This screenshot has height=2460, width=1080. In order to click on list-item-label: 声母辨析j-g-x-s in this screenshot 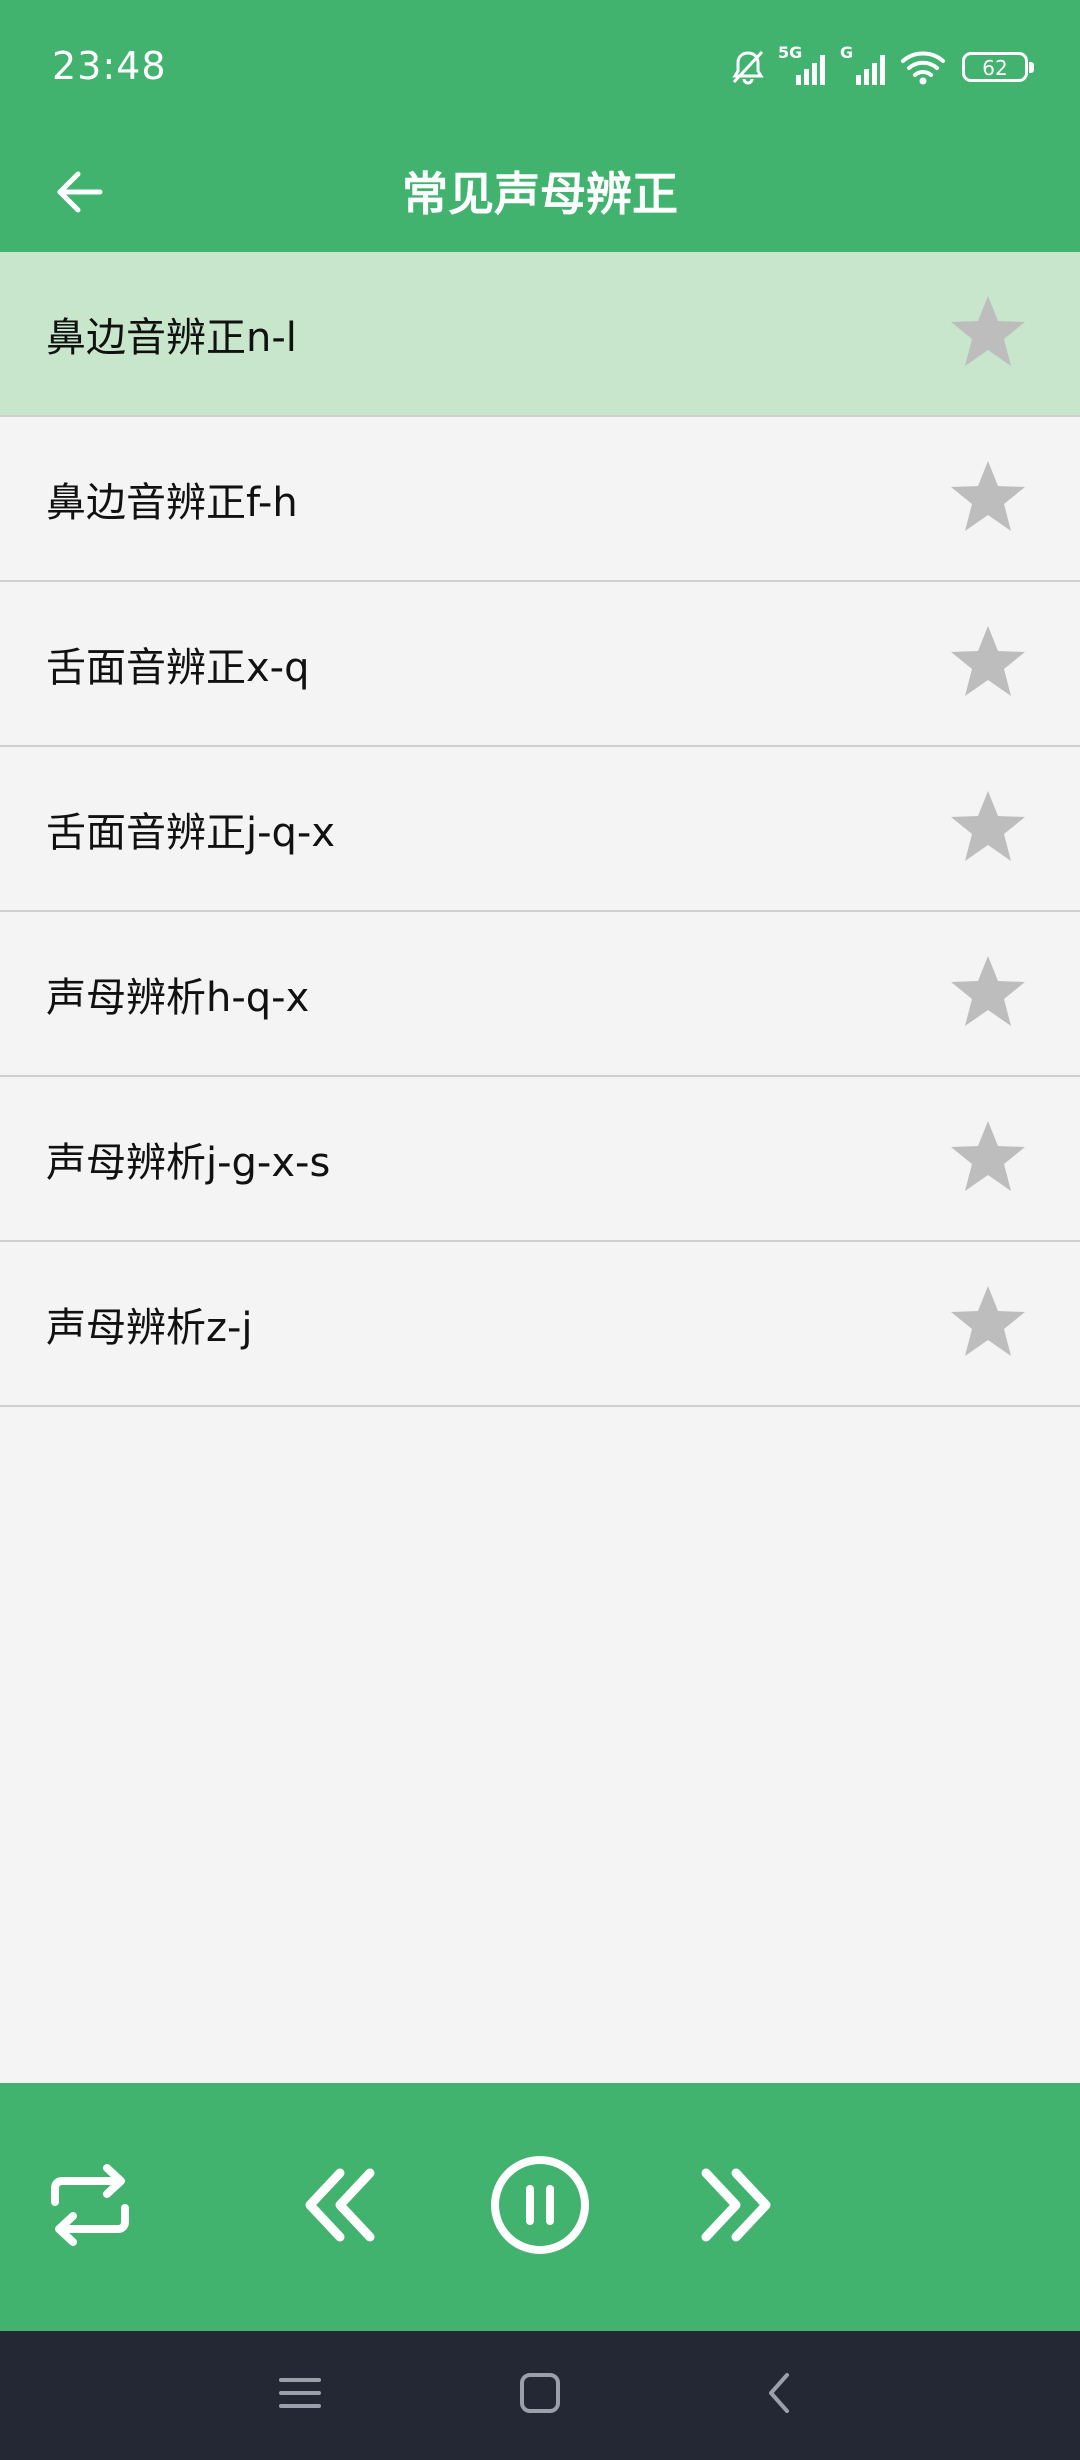, I will do `click(188, 1162)`.